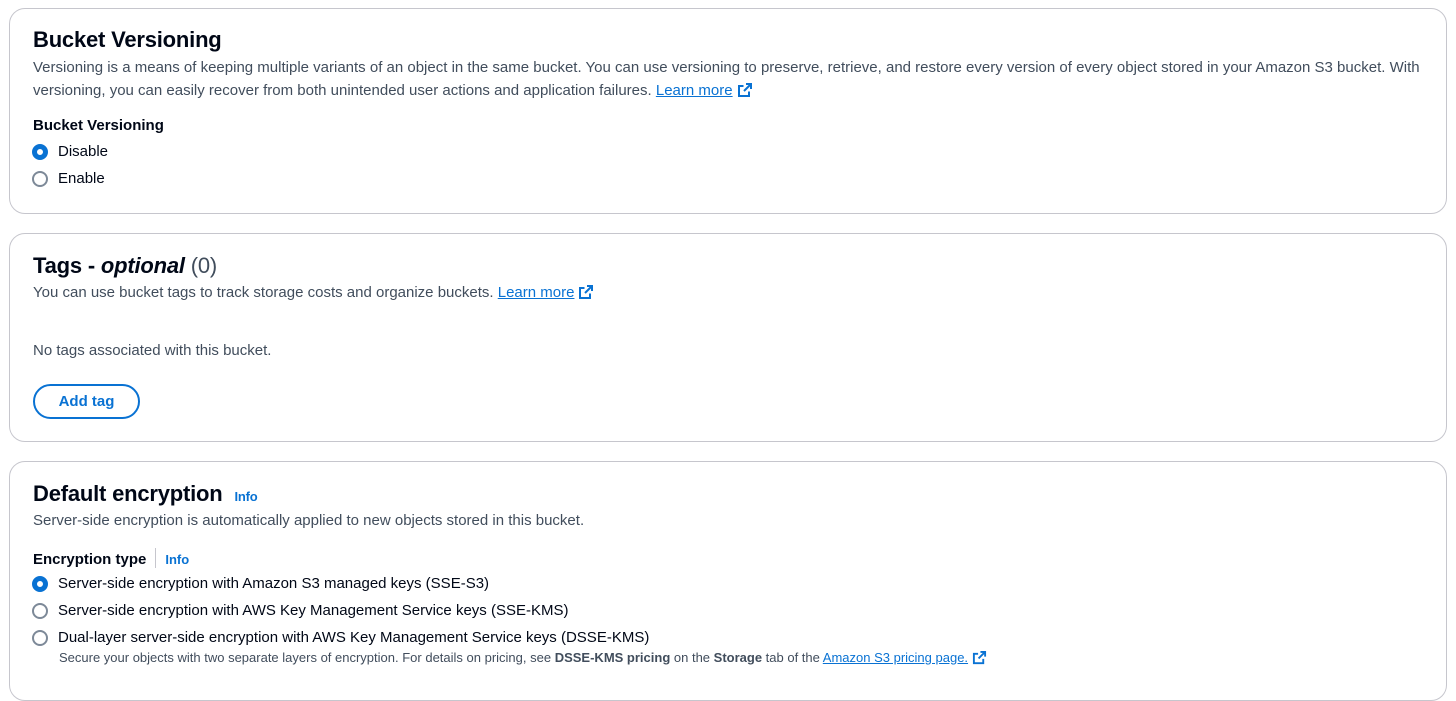 This screenshot has width=1456, height=701. Describe the element at coordinates (142, 265) in the screenshot. I see `tags-title-optional: optional` at that location.